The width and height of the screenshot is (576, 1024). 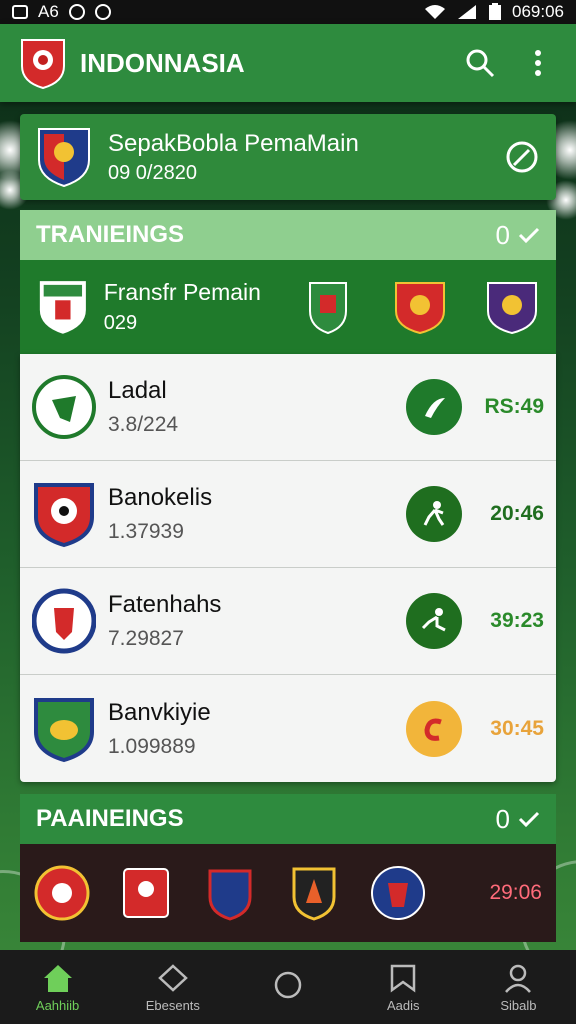 What do you see at coordinates (137, 390) in the screenshot?
I see `team-name: Ladal` at bounding box center [137, 390].